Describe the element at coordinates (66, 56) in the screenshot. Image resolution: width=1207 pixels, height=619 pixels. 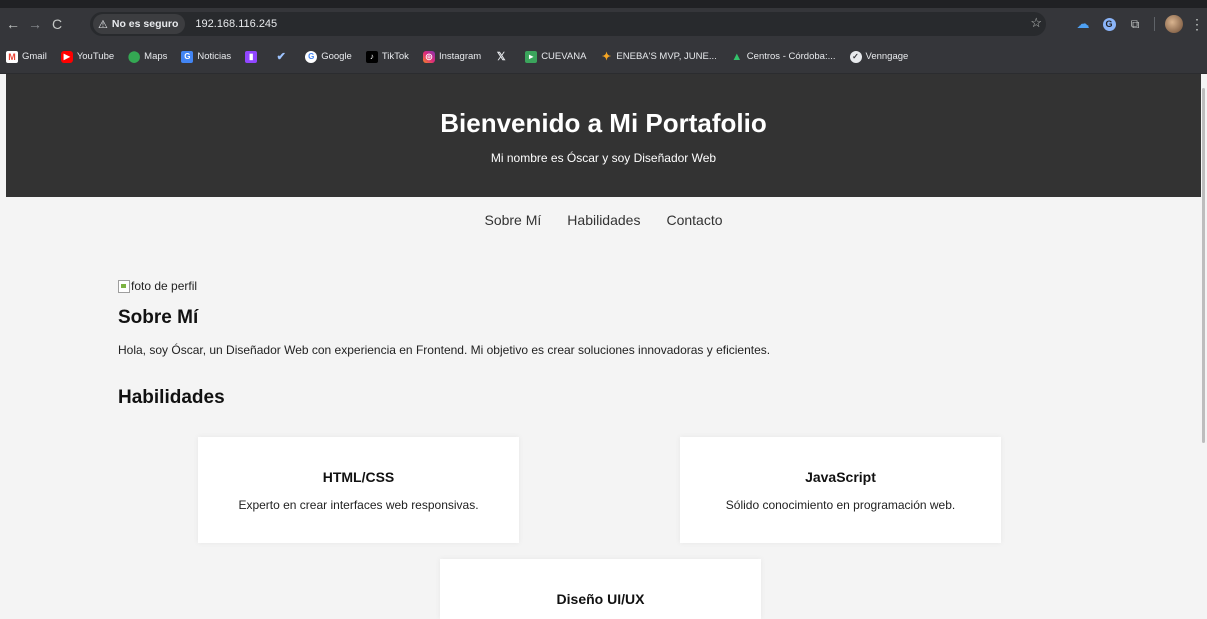
I see `youtube-icon: ▶` at that location.